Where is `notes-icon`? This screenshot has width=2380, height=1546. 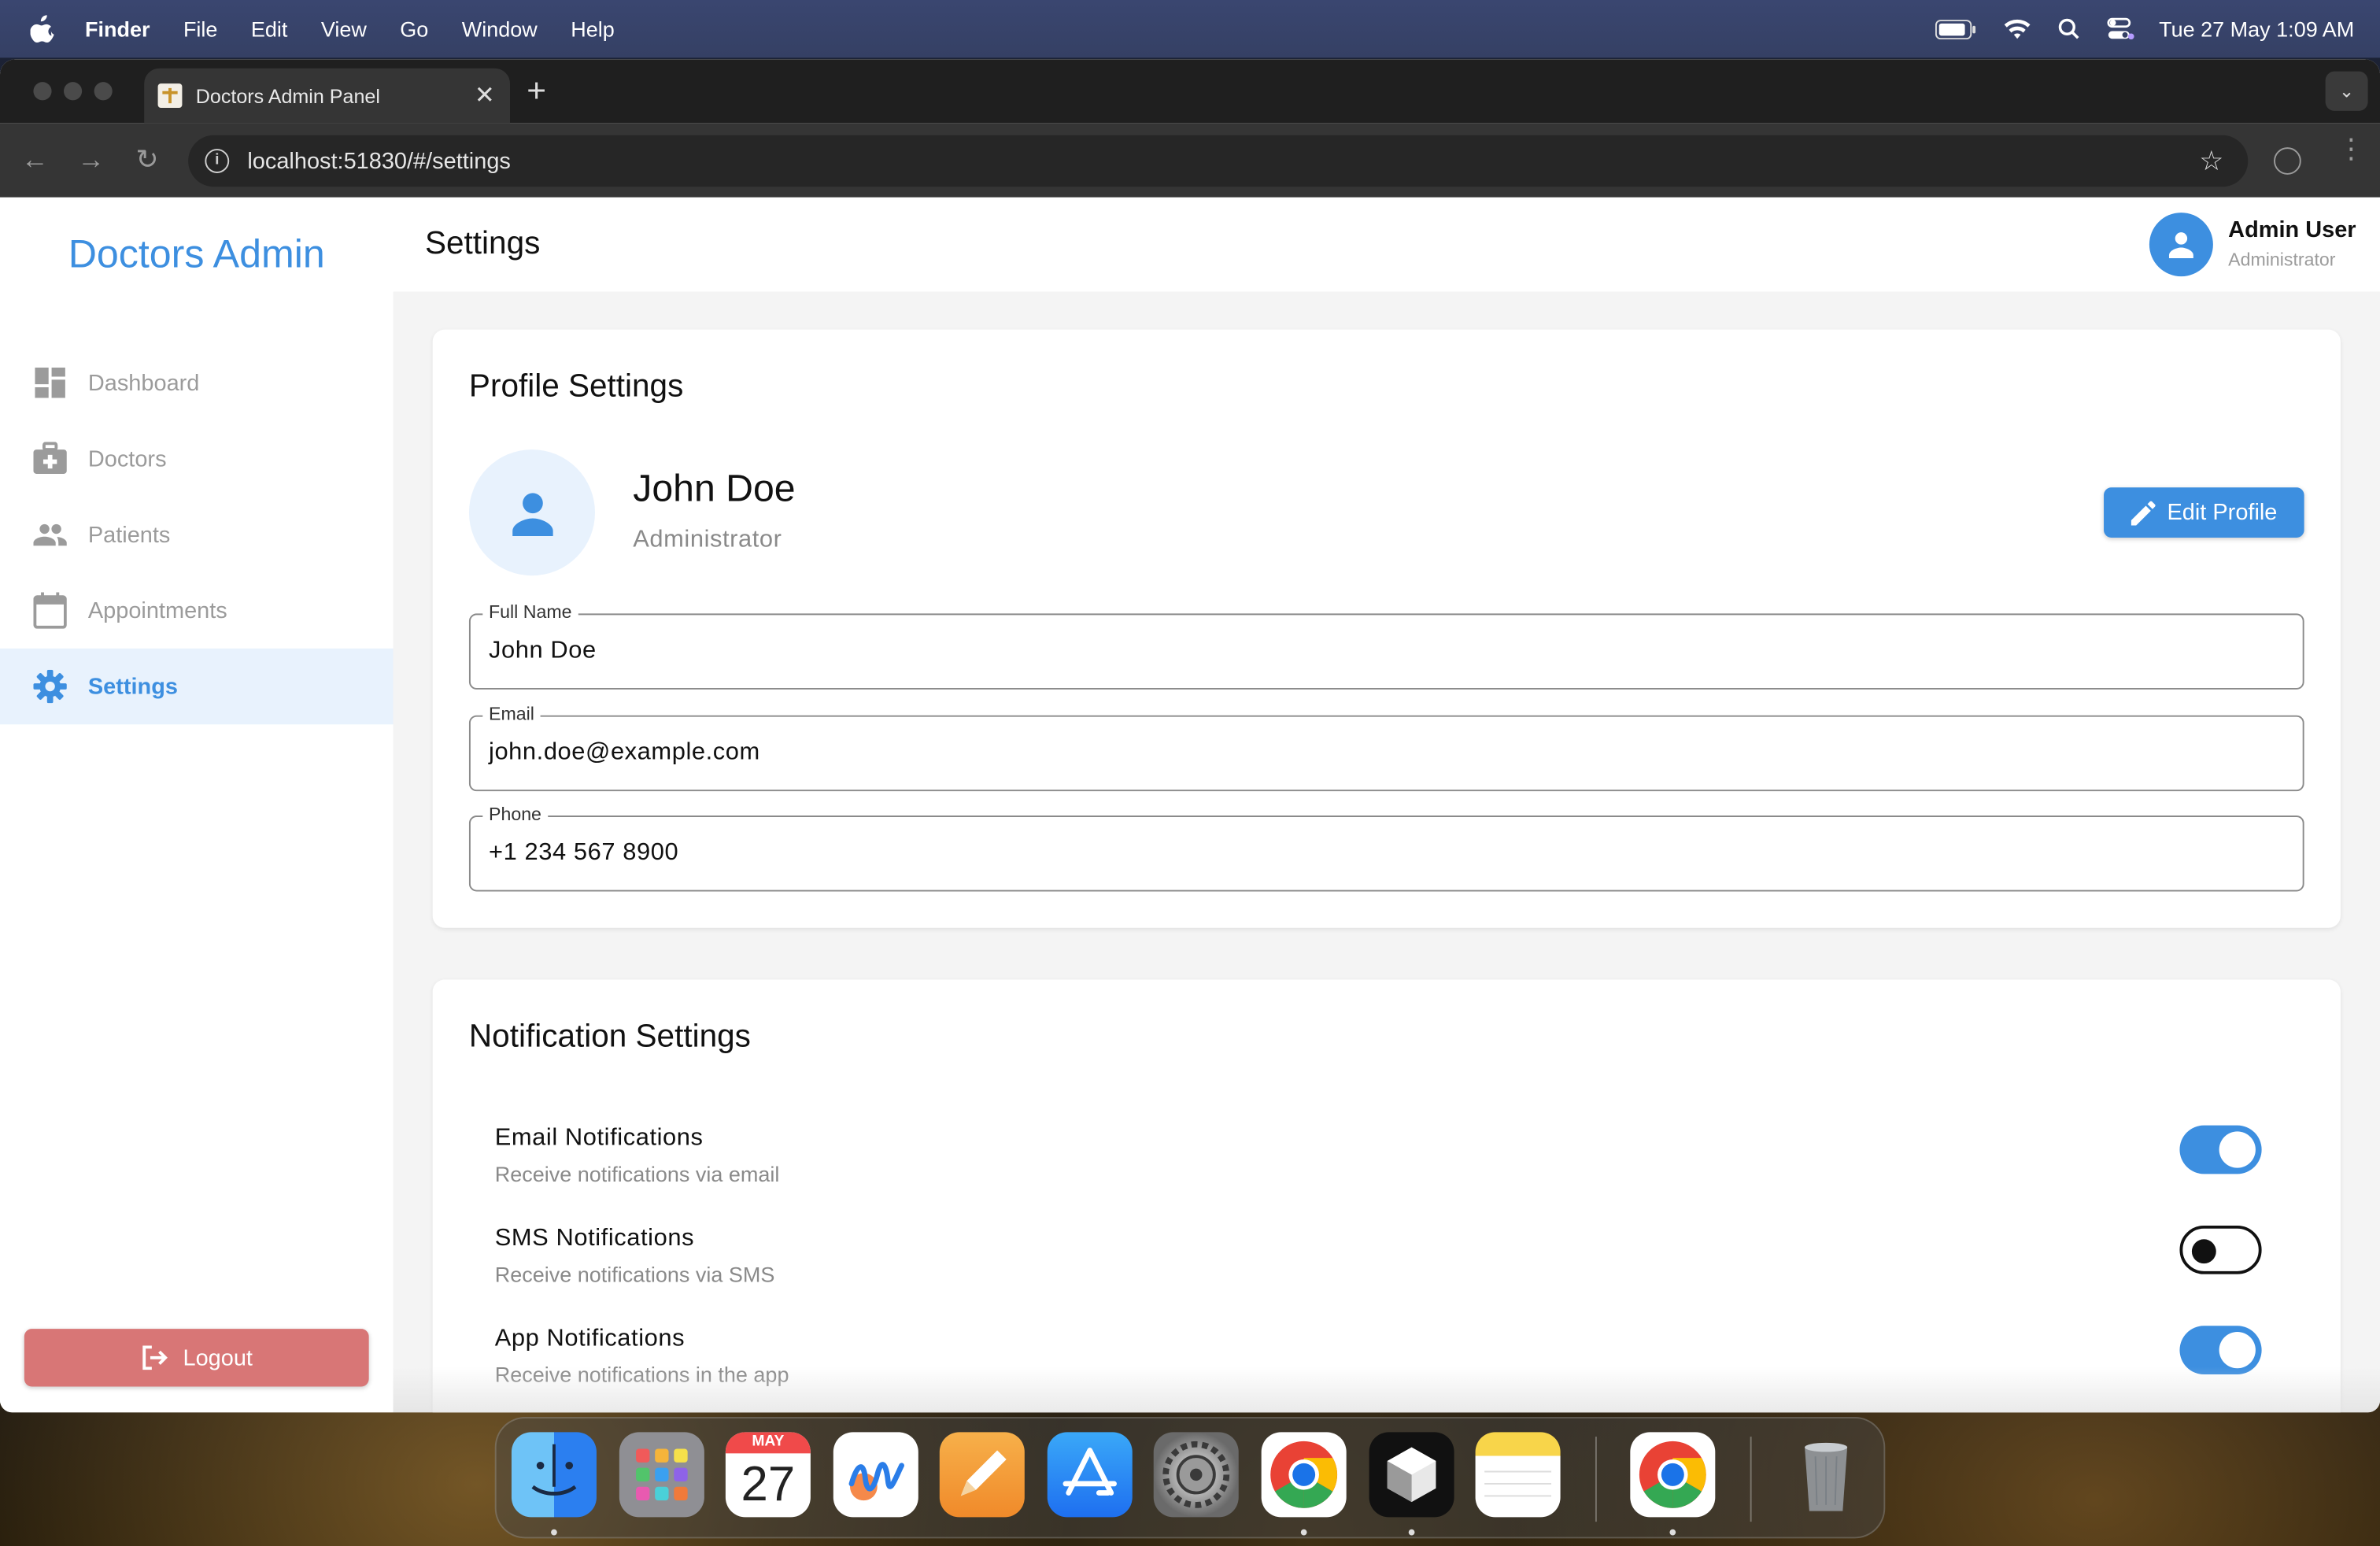
notes-icon is located at coordinates (1518, 1475).